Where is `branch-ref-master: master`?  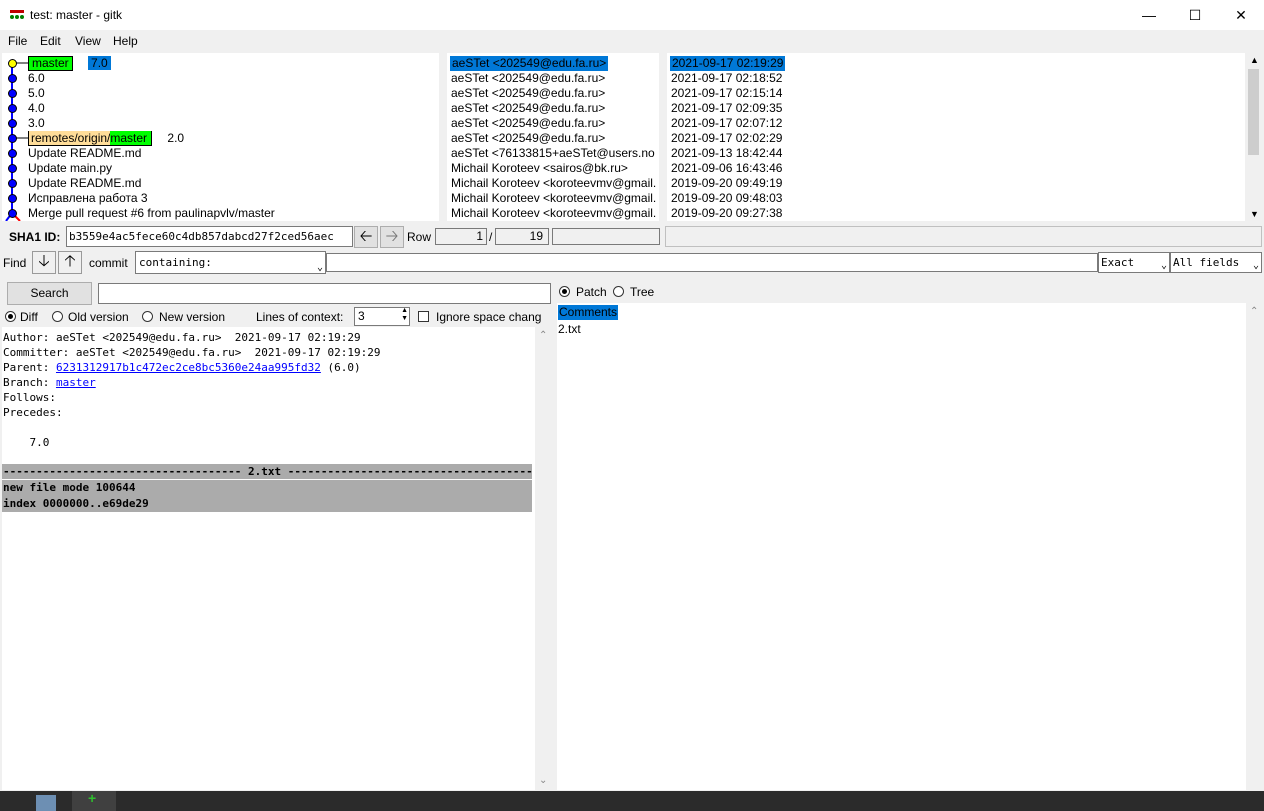 branch-ref-master: master is located at coordinates (50, 63).